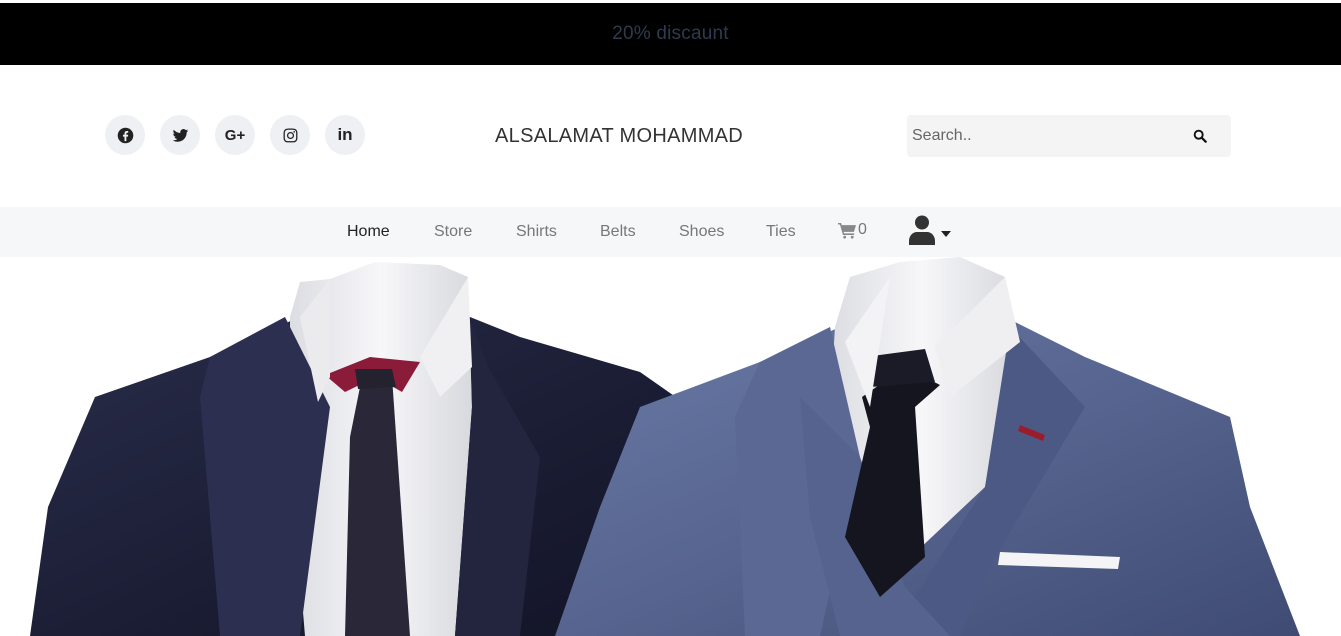  What do you see at coordinates (922, 230) in the screenshot?
I see `user-icon` at bounding box center [922, 230].